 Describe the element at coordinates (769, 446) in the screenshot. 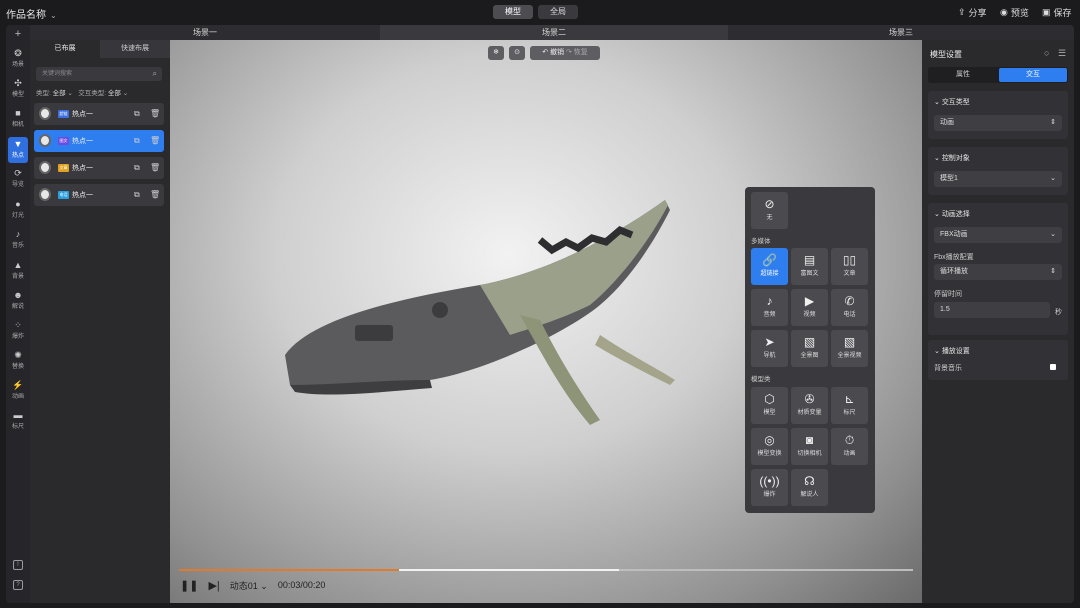

I see `option-transform: ◎ 模型变换` at that location.